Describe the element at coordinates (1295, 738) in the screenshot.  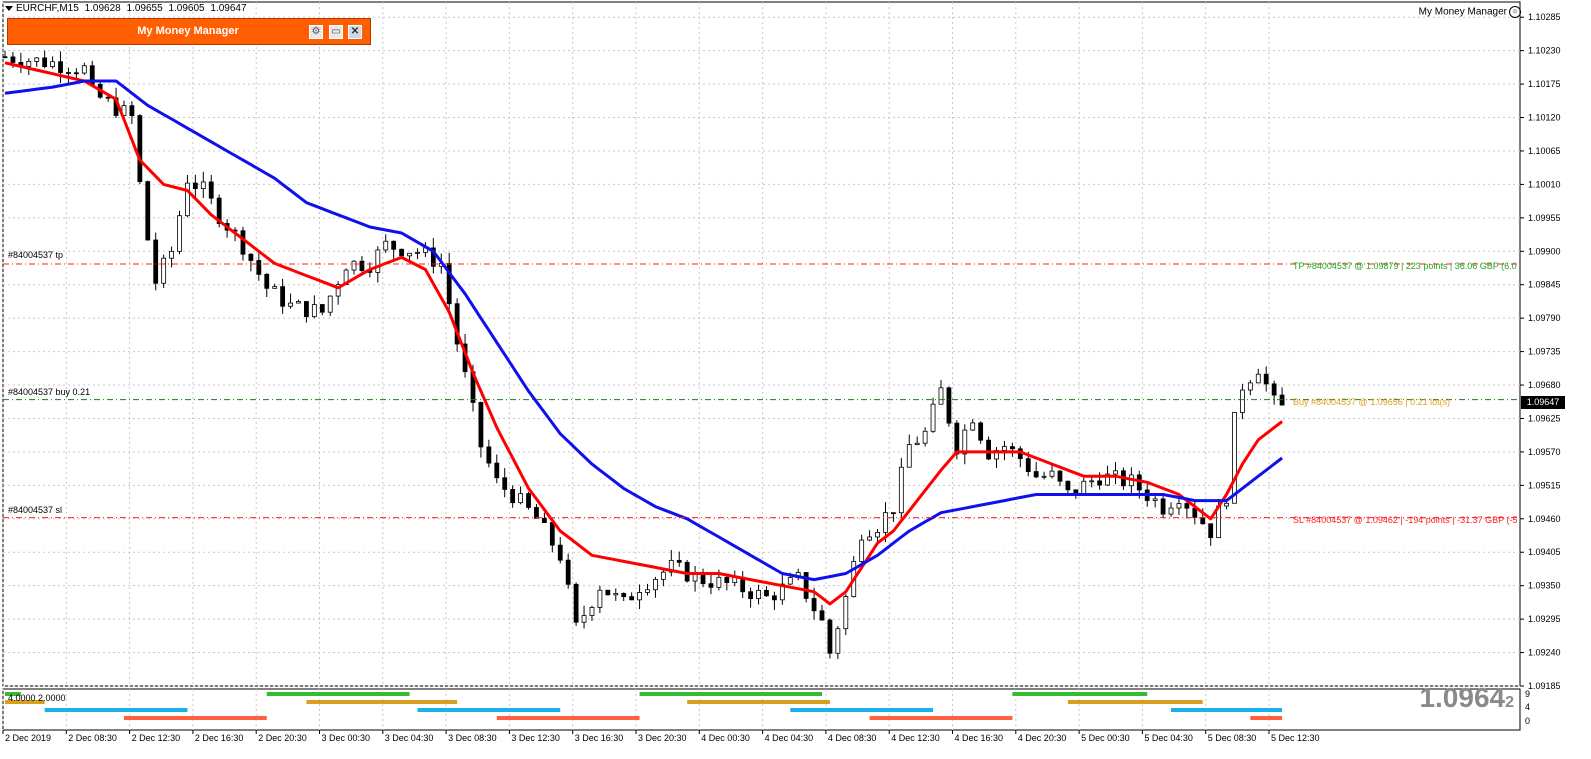
I see `x-tick-label: 5 Dec 12:30` at that location.